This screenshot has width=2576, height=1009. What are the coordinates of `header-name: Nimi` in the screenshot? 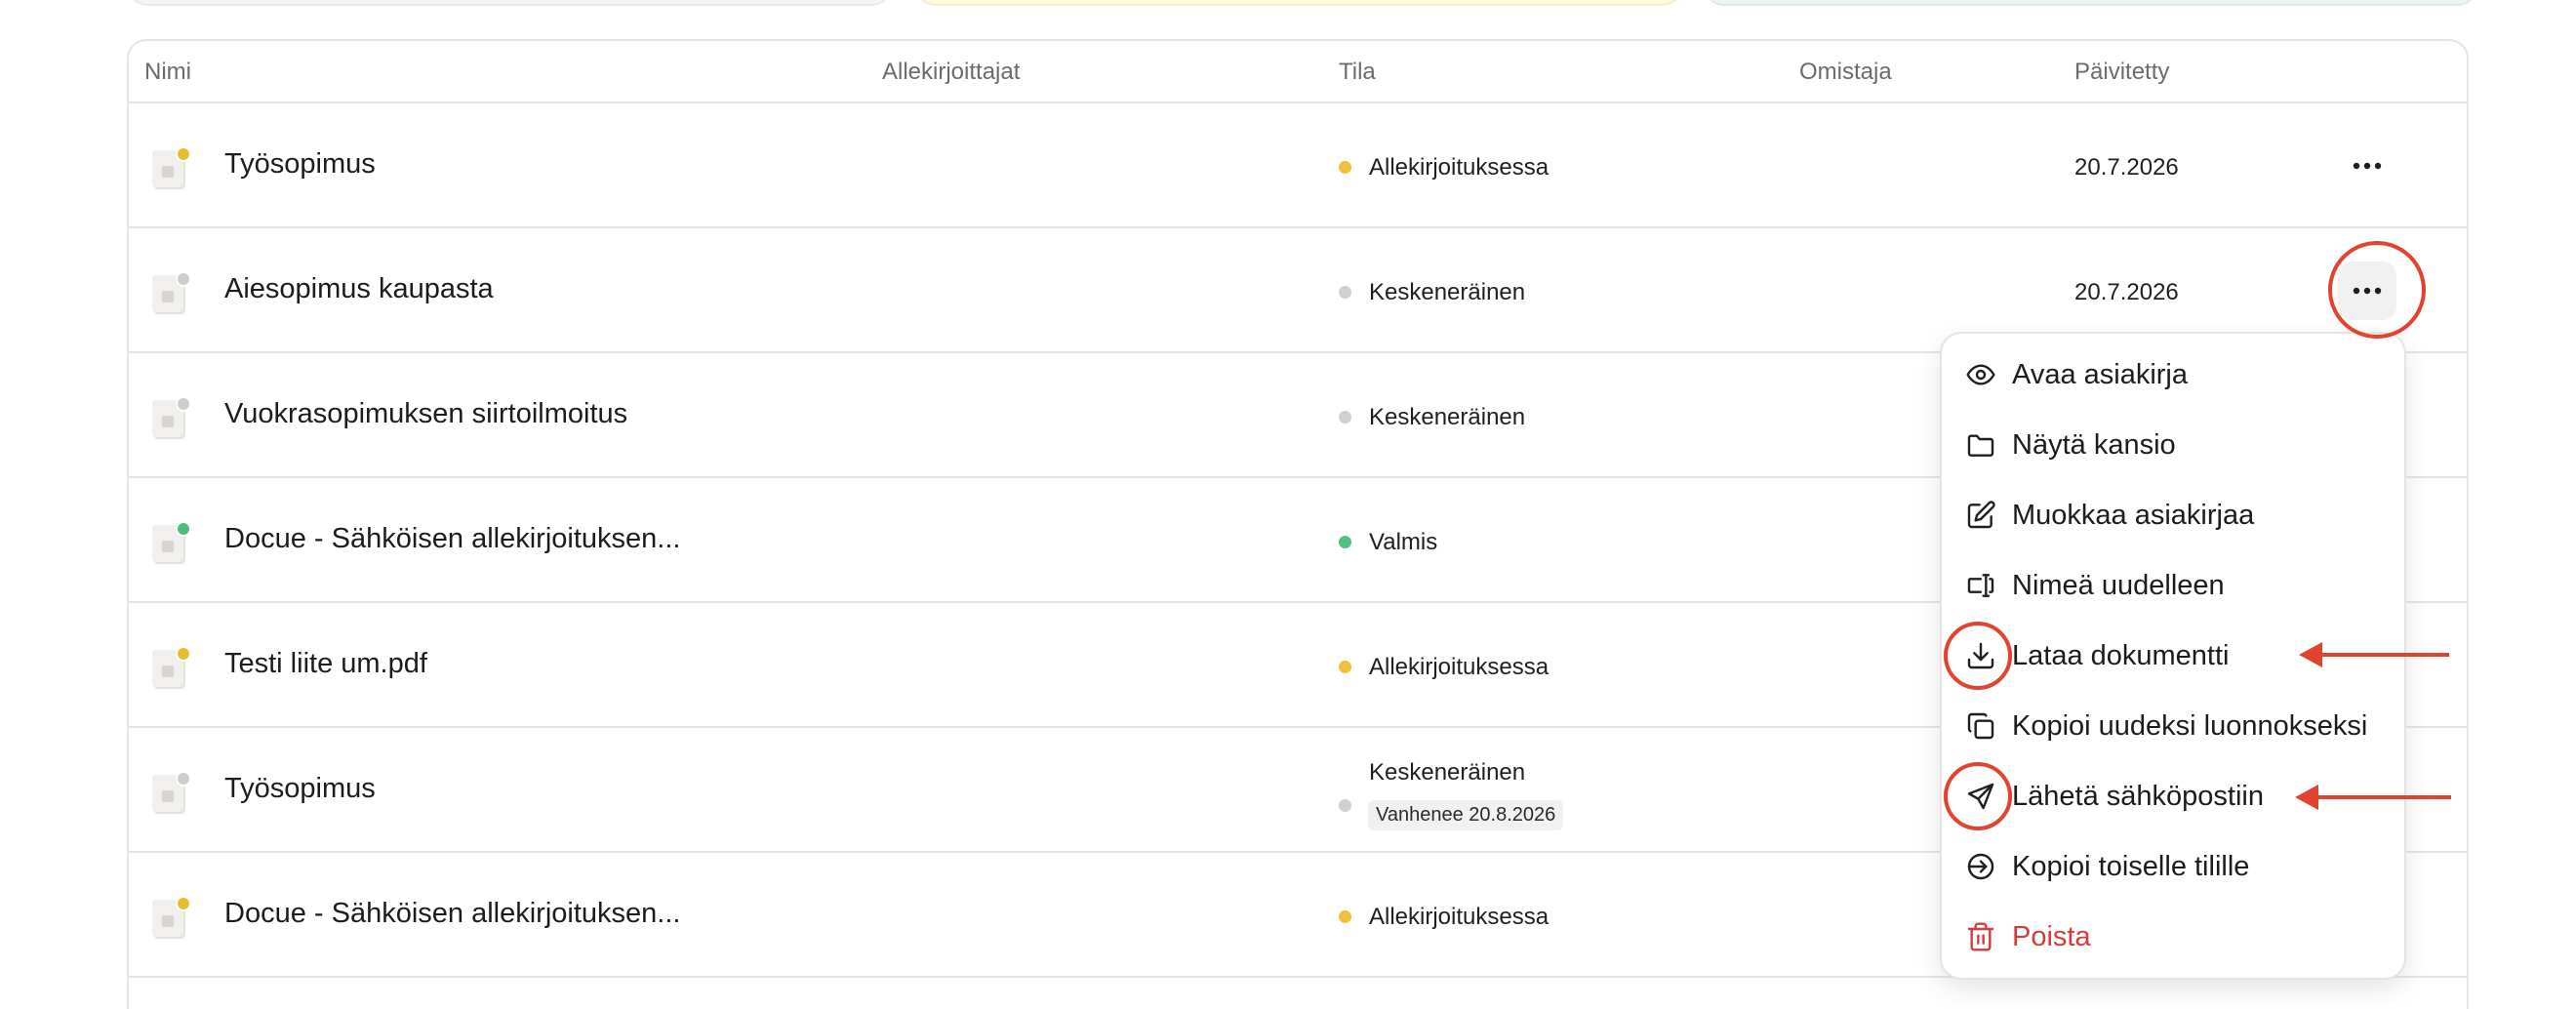 It's located at (167, 72).